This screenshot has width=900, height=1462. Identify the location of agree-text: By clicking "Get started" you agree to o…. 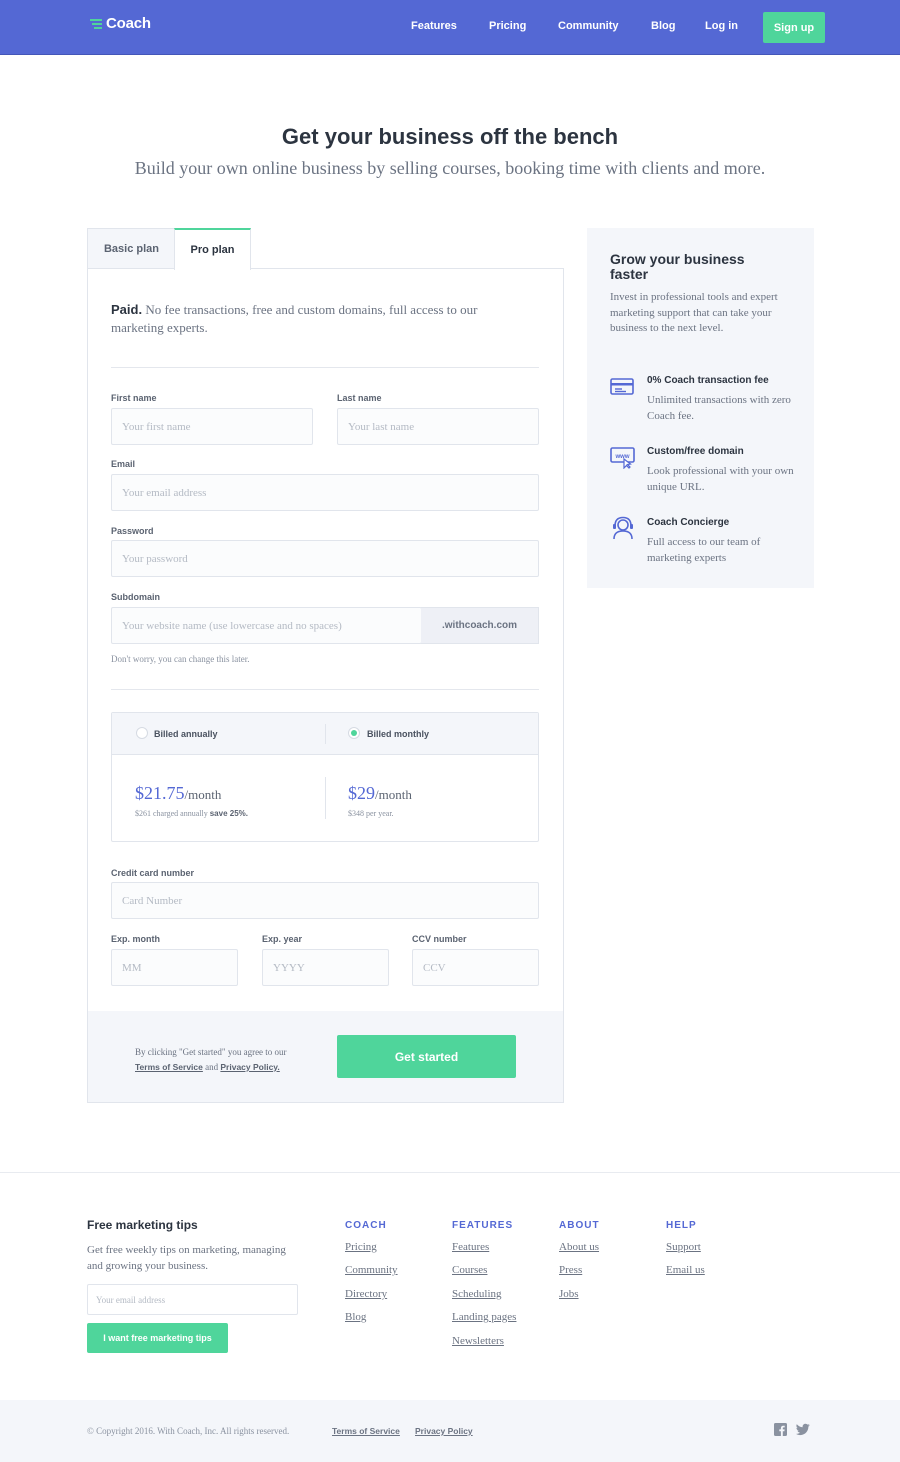
(211, 1052).